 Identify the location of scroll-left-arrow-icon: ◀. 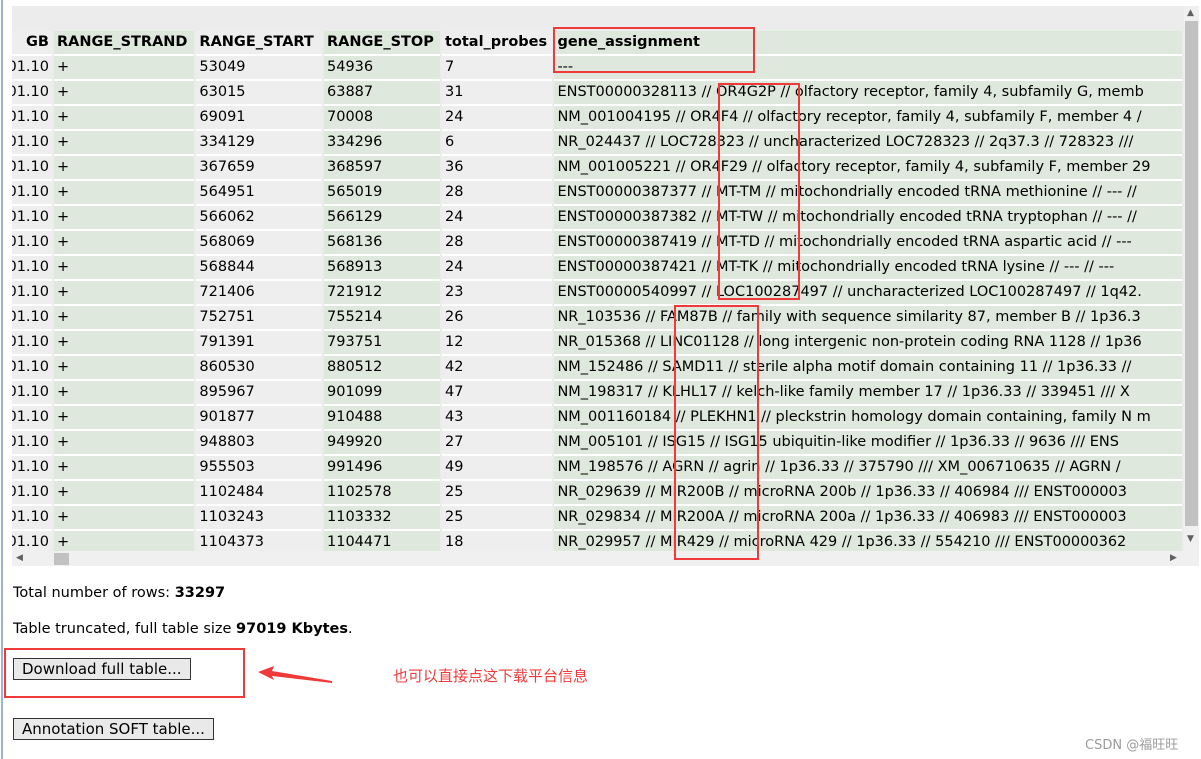
(19, 558).